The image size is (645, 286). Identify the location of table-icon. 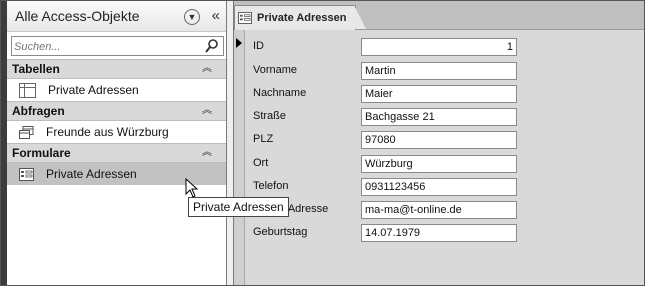
(27, 90).